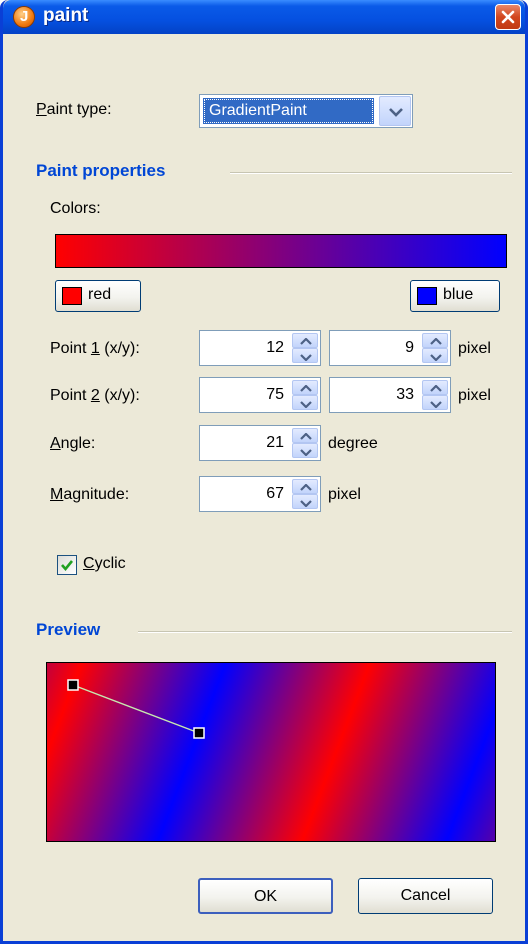  I want to click on close-icon, so click(508, 17).